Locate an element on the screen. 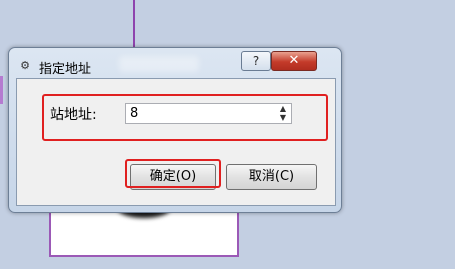  dialog-title: 指定地址 is located at coordinates (65, 69).